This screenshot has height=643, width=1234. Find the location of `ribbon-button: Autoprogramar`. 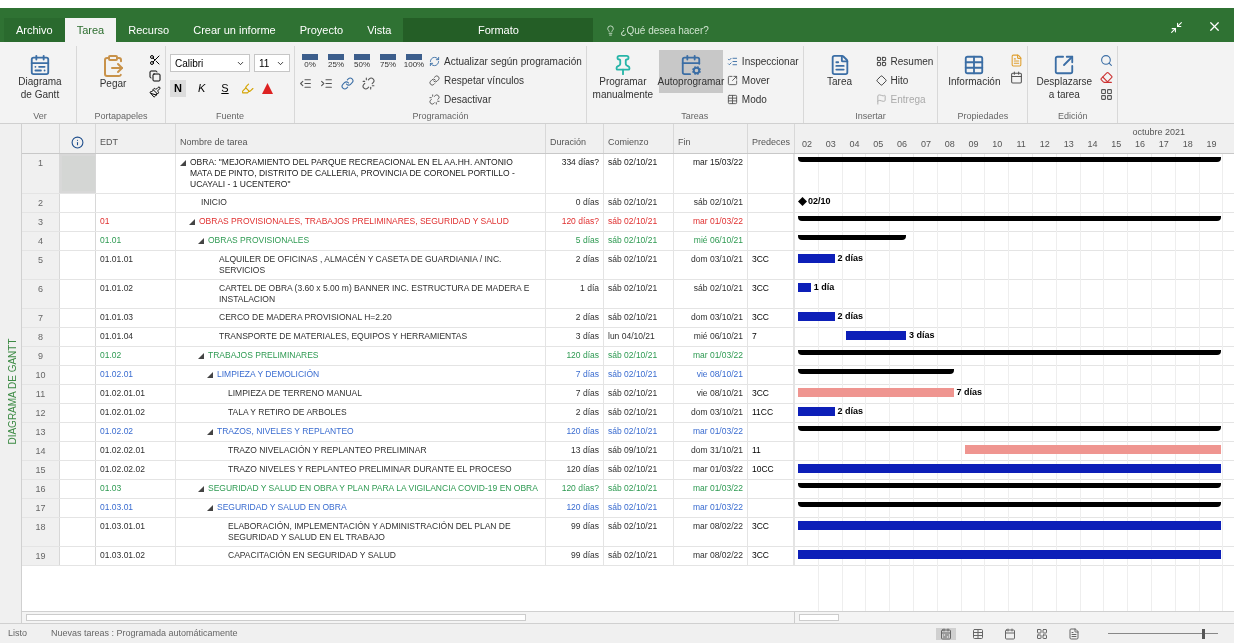

ribbon-button: Autoprogramar is located at coordinates (690, 71).